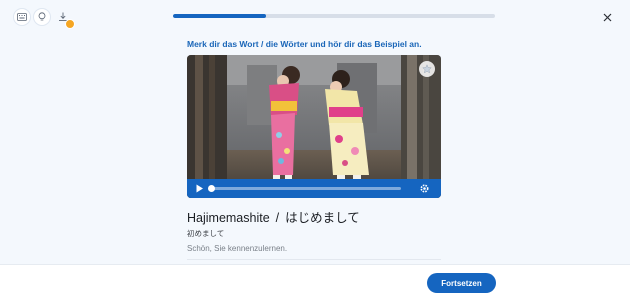  What do you see at coordinates (304, 188) in the screenshot?
I see `seek-bar` at bounding box center [304, 188].